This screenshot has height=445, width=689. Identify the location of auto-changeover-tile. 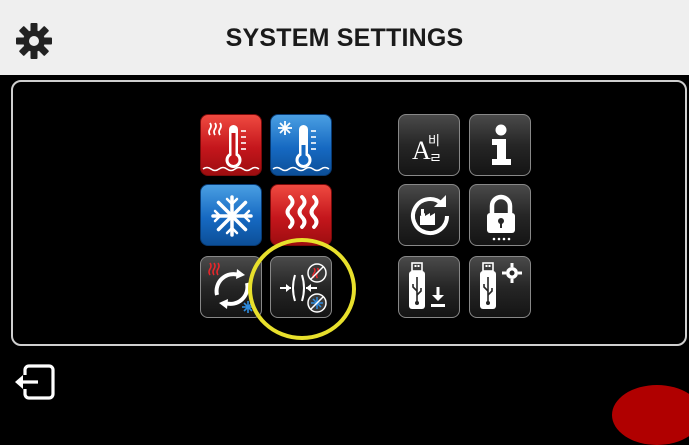
(231, 287).